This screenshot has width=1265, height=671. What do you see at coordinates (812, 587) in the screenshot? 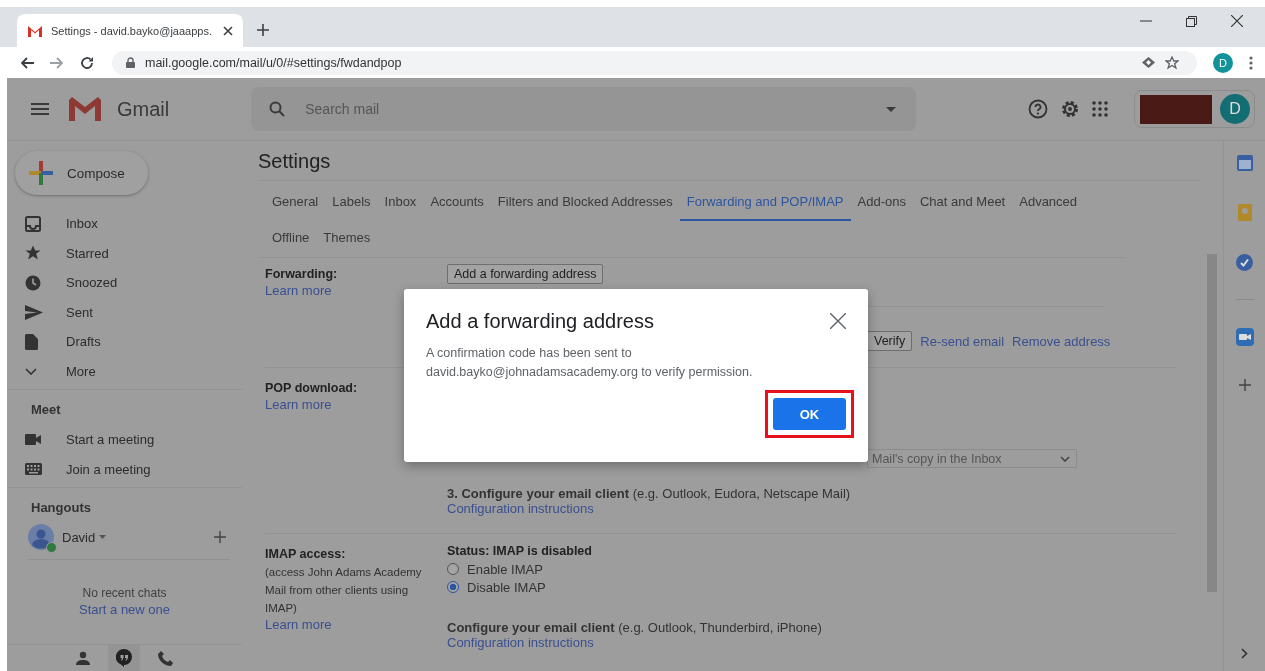
I see `radio-option: Disable IMAP` at bounding box center [812, 587].